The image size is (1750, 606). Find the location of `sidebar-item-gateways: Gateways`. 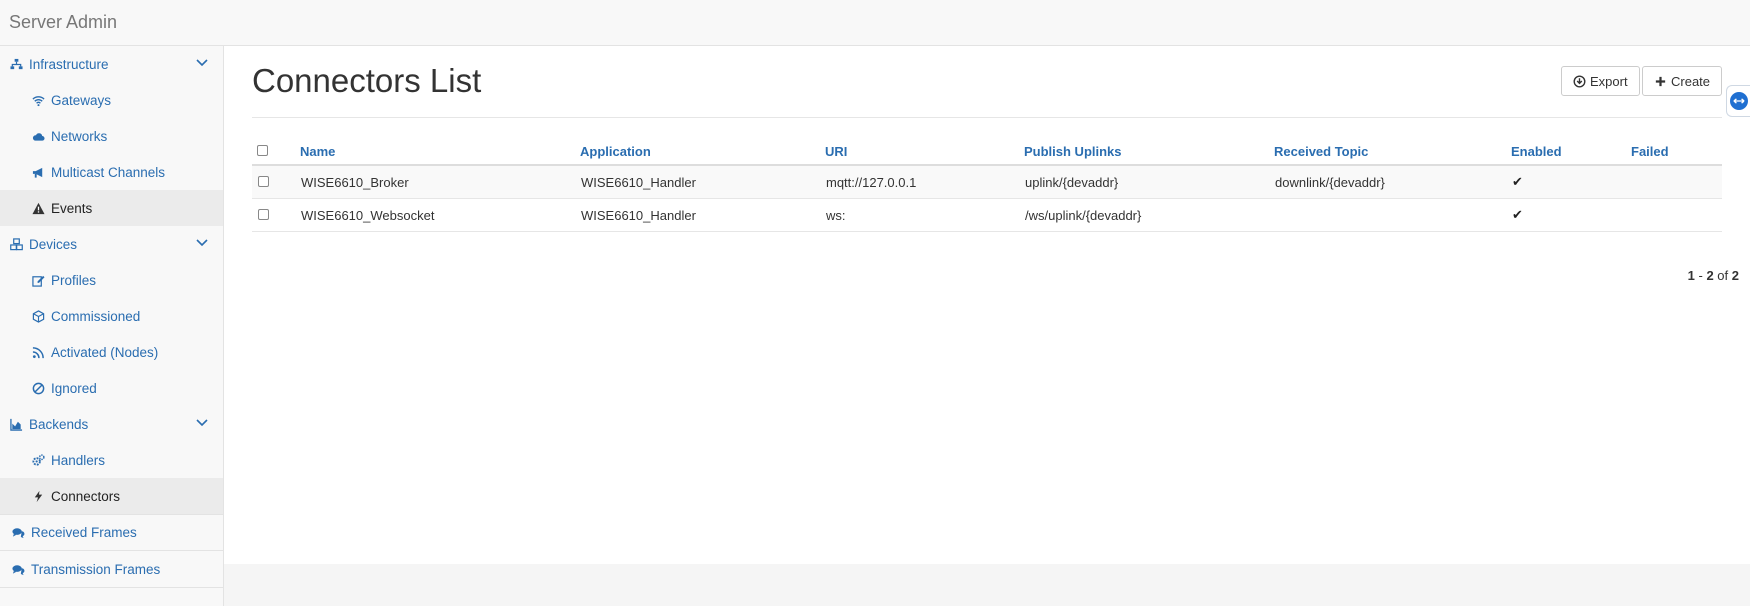

sidebar-item-gateways: Gateways is located at coordinates (111, 100).